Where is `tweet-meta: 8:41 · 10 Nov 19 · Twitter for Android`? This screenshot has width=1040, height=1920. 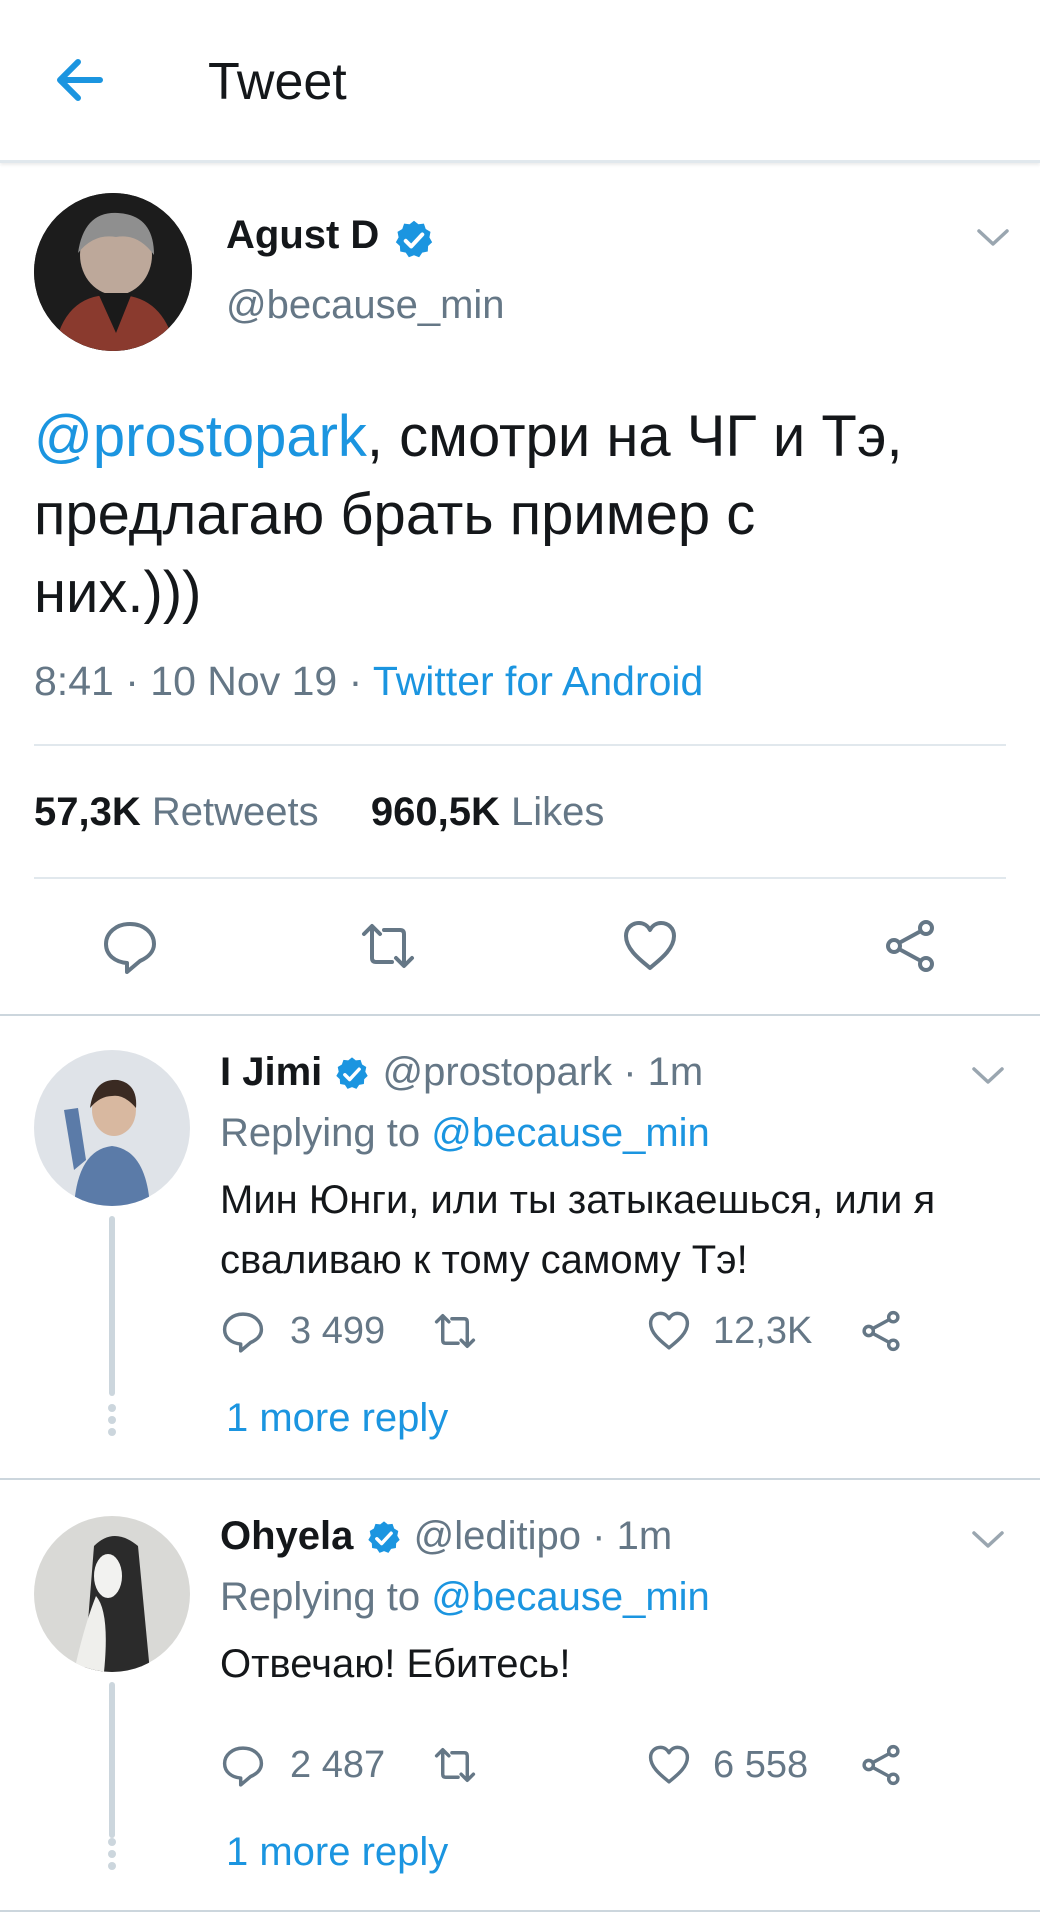 tweet-meta: 8:41 · 10 Nov 19 · Twitter for Android is located at coordinates (368, 681).